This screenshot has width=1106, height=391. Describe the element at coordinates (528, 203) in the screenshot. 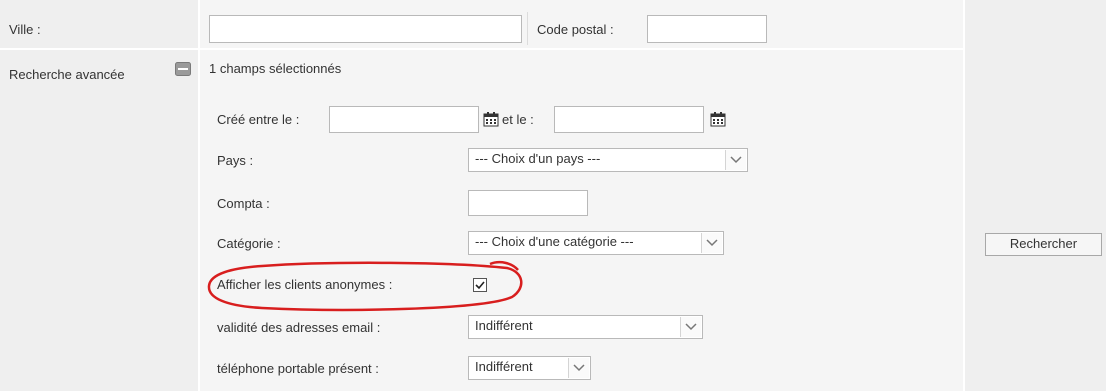

I see `compta-input` at that location.